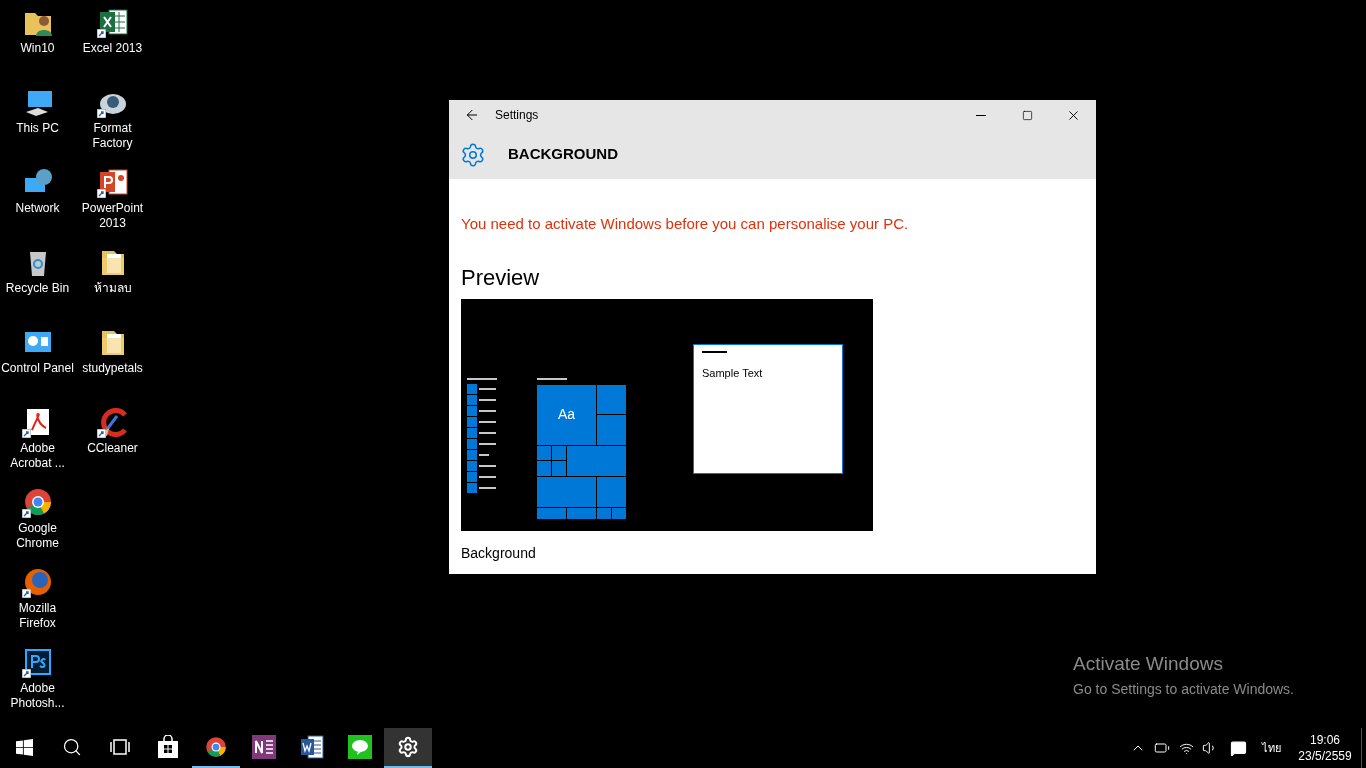  I want to click on tile-text: Aa, so click(566, 414).